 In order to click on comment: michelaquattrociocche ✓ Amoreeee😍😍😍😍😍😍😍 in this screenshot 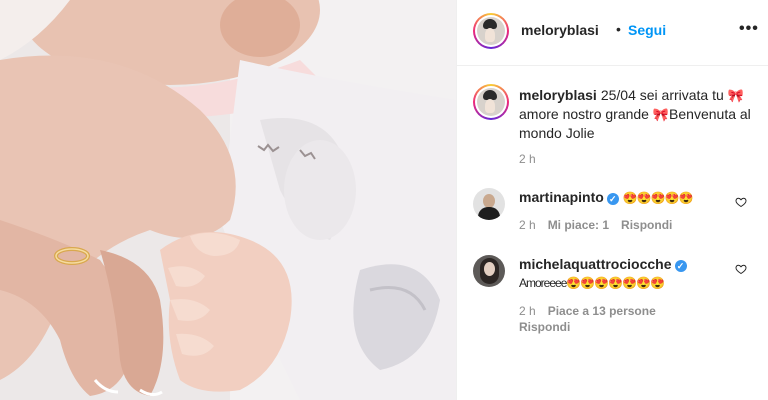, I will do `click(619, 273)`.